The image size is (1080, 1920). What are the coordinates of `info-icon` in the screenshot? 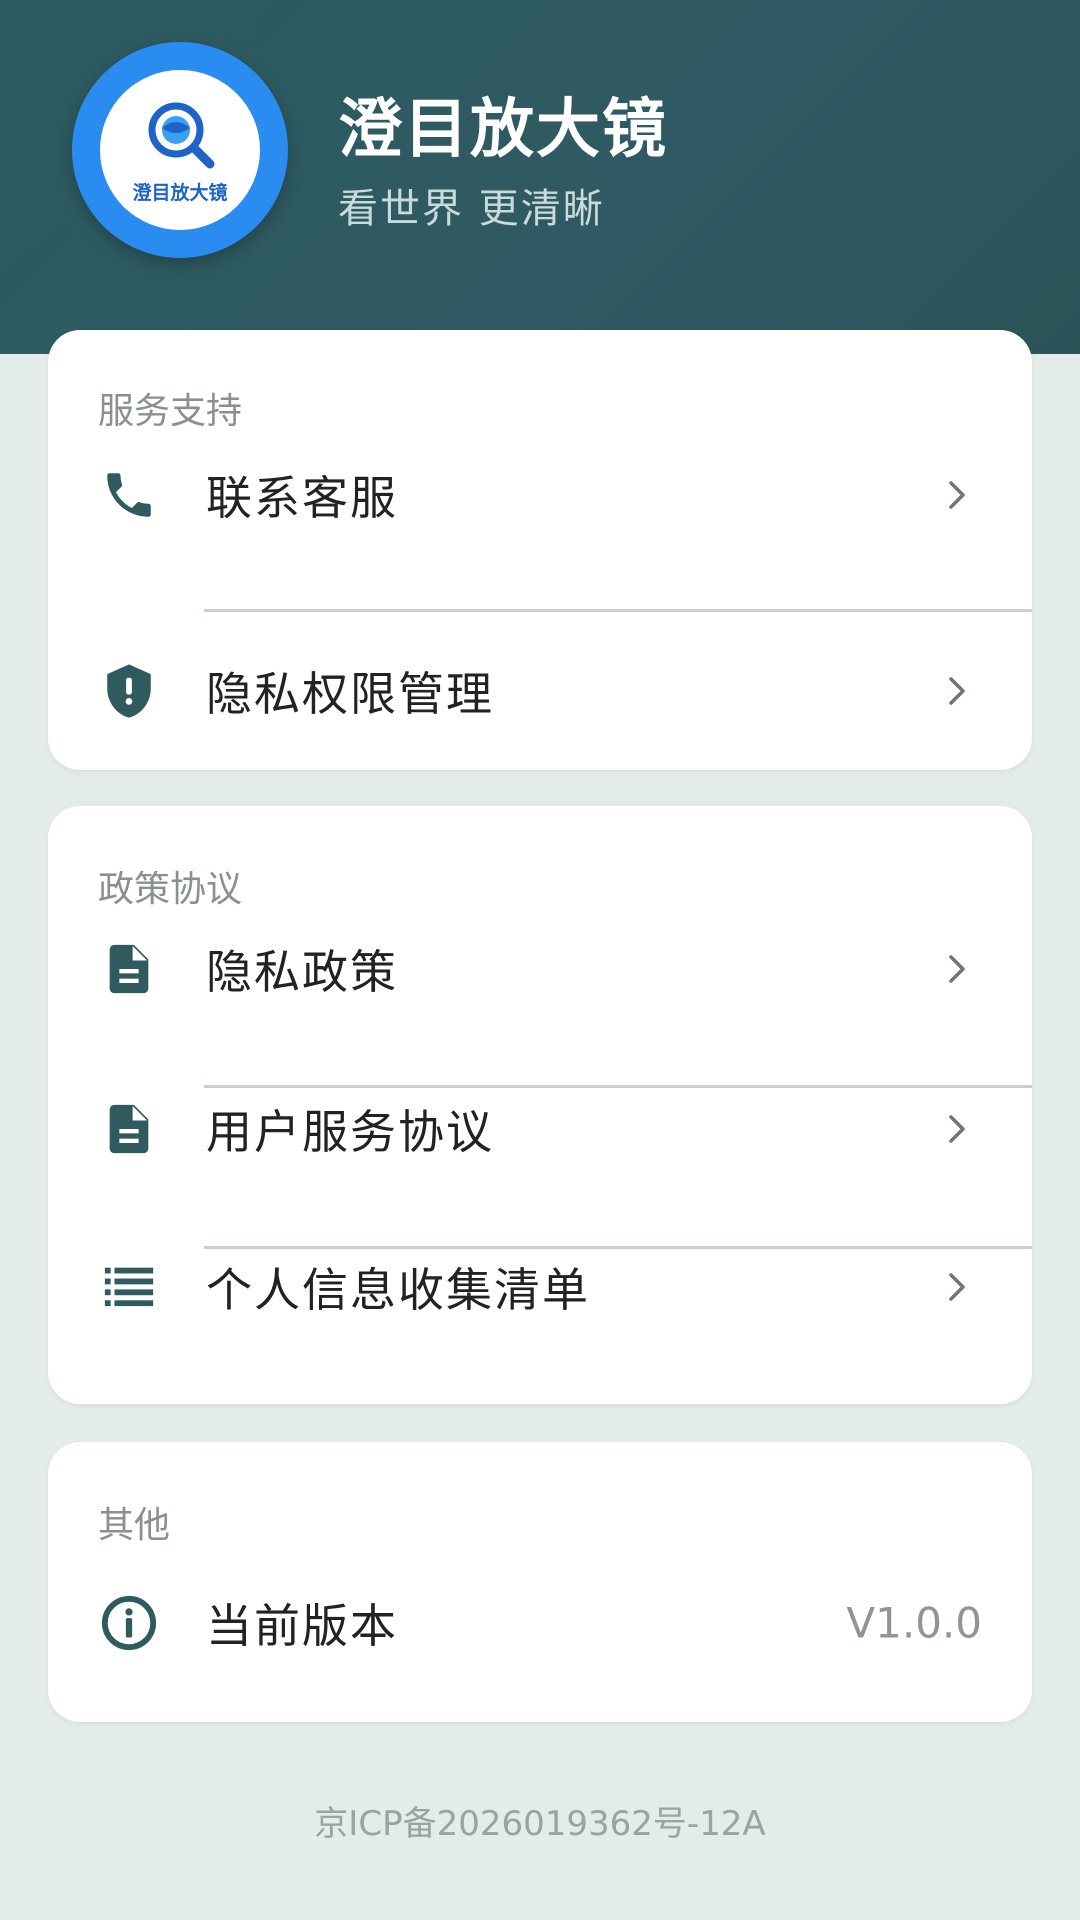 It's located at (129, 1623).